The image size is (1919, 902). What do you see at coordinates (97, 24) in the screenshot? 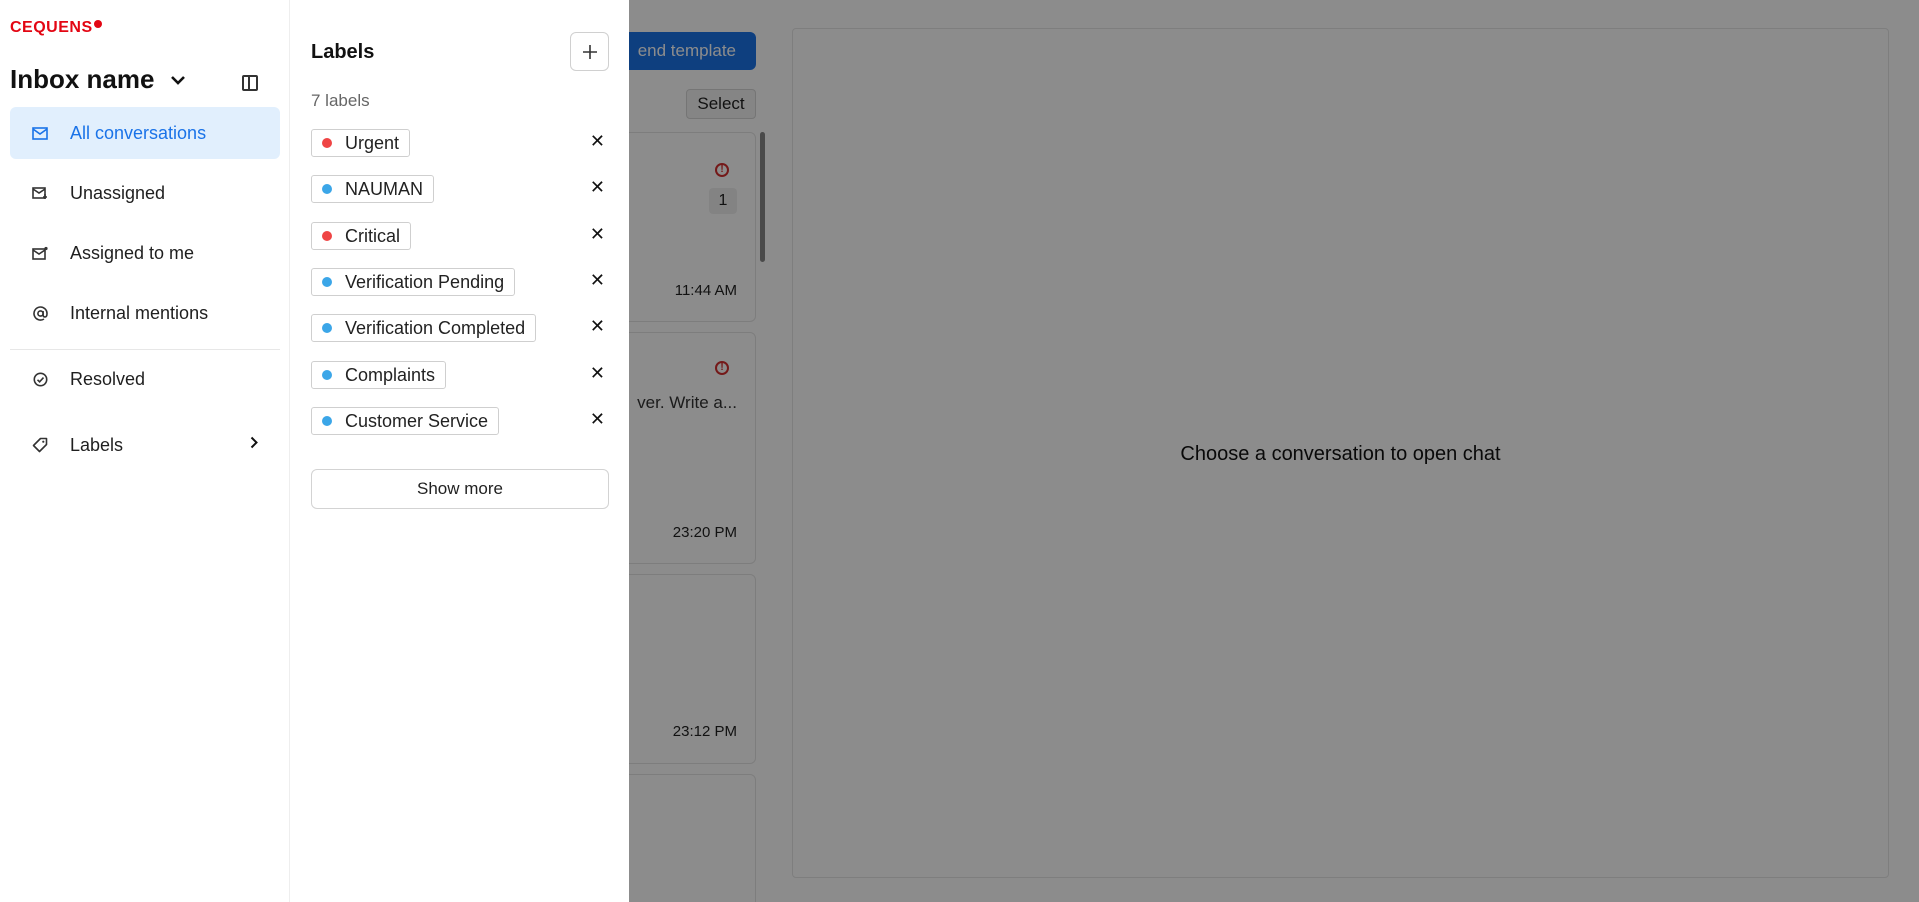
I see `logo-dot-icon` at bounding box center [97, 24].